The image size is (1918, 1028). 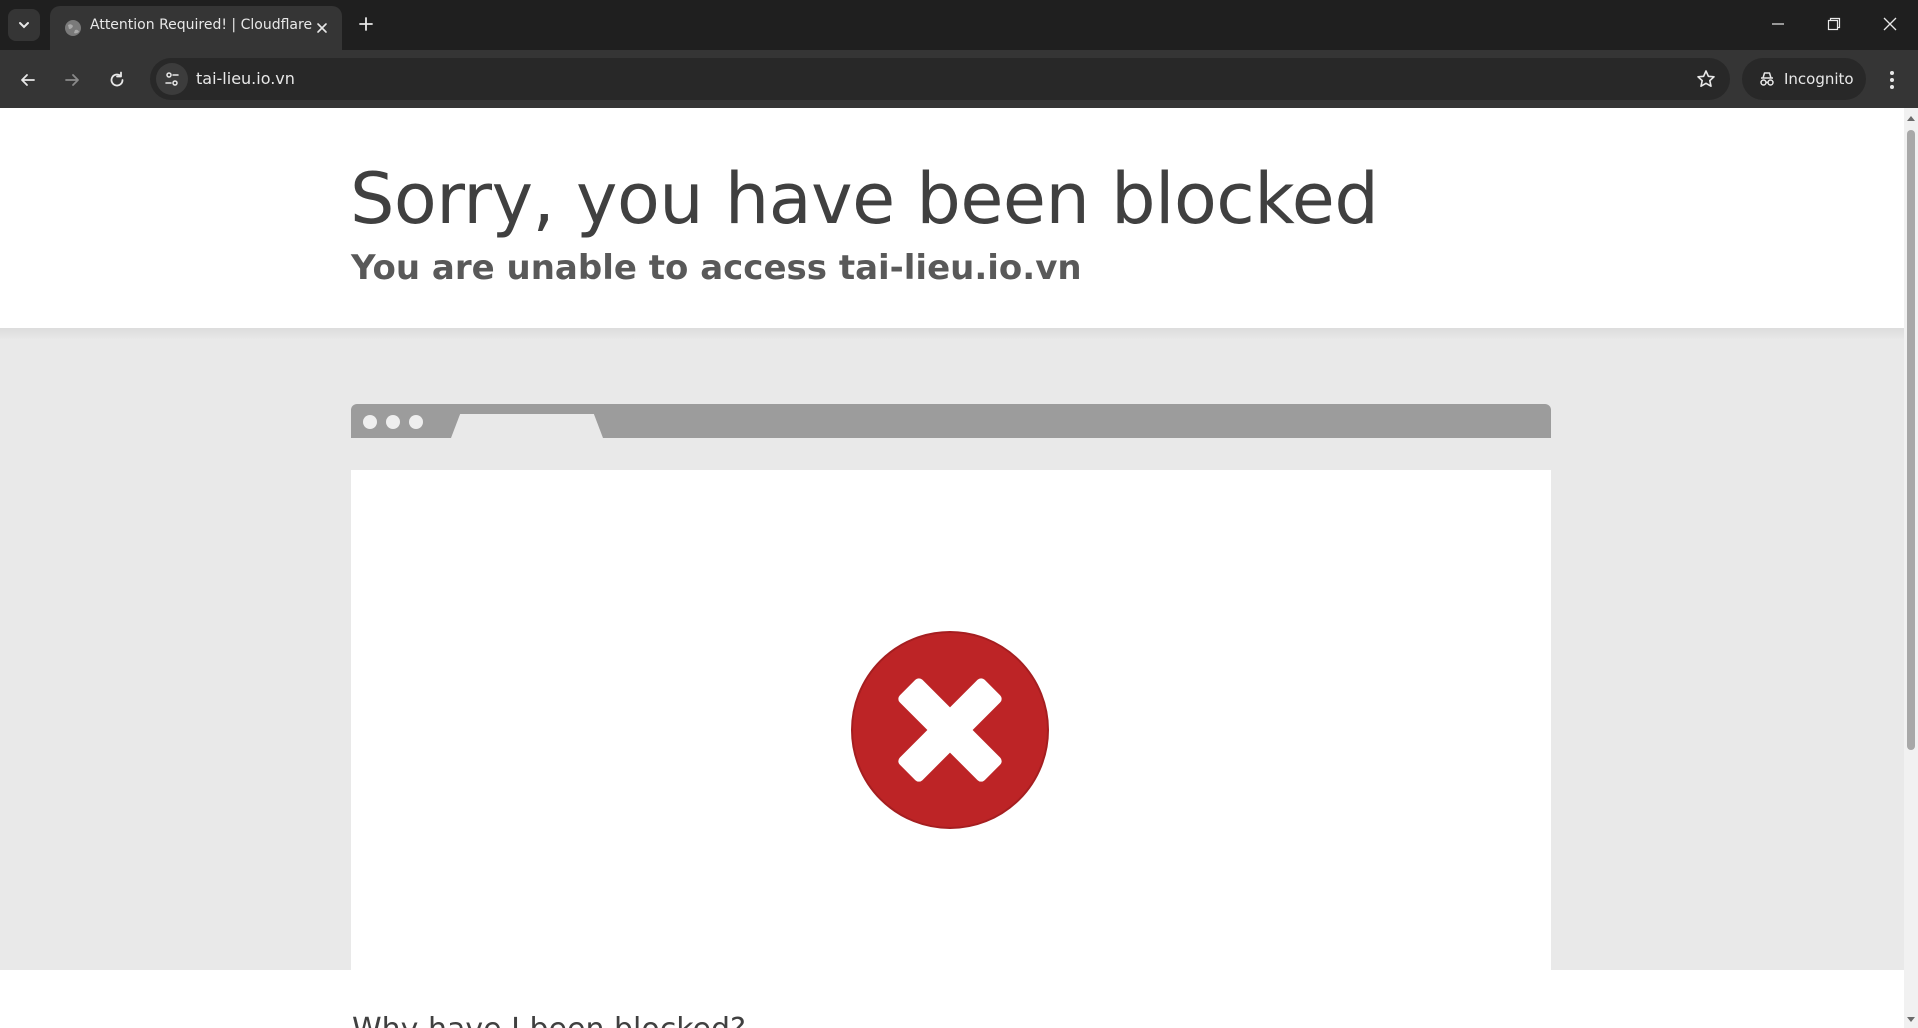 I want to click on plus-icon, so click(x=366, y=24).